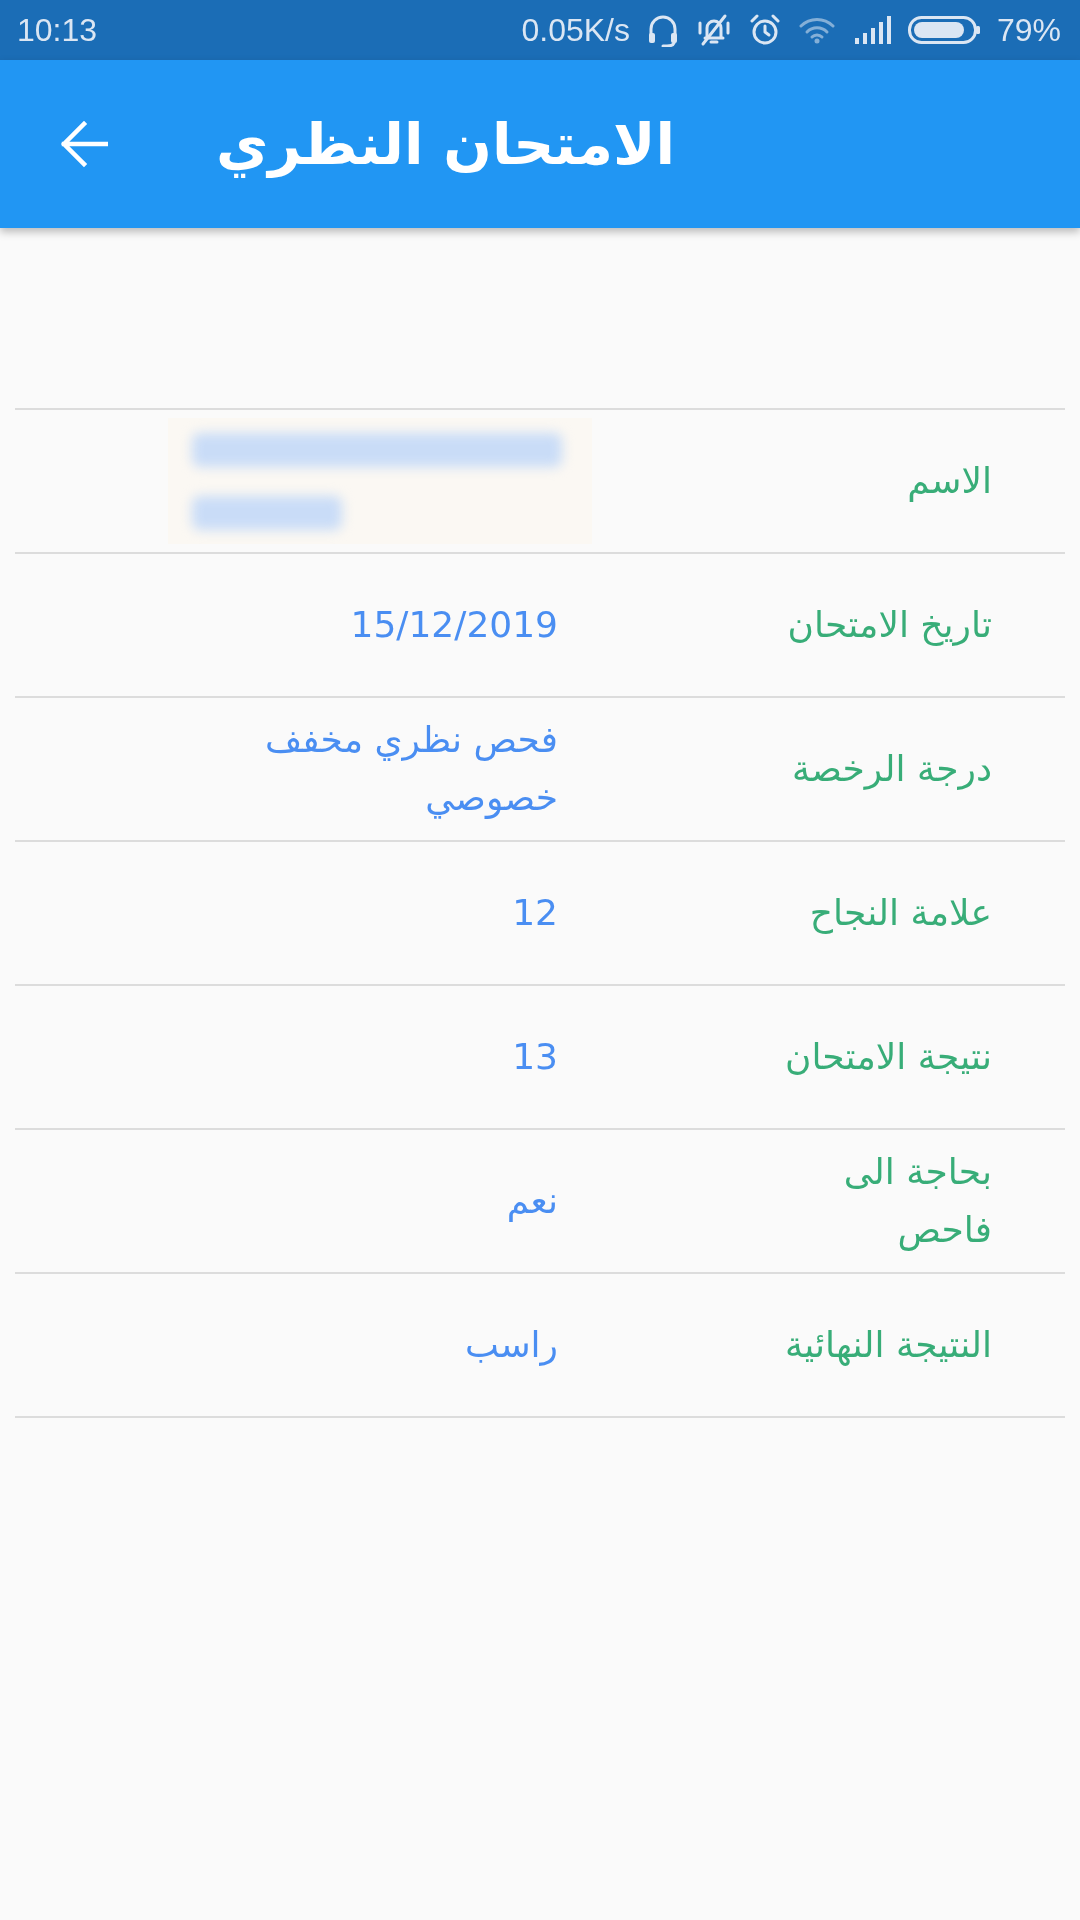 This screenshot has width=1080, height=1920. I want to click on headset-icon, so click(662, 30).